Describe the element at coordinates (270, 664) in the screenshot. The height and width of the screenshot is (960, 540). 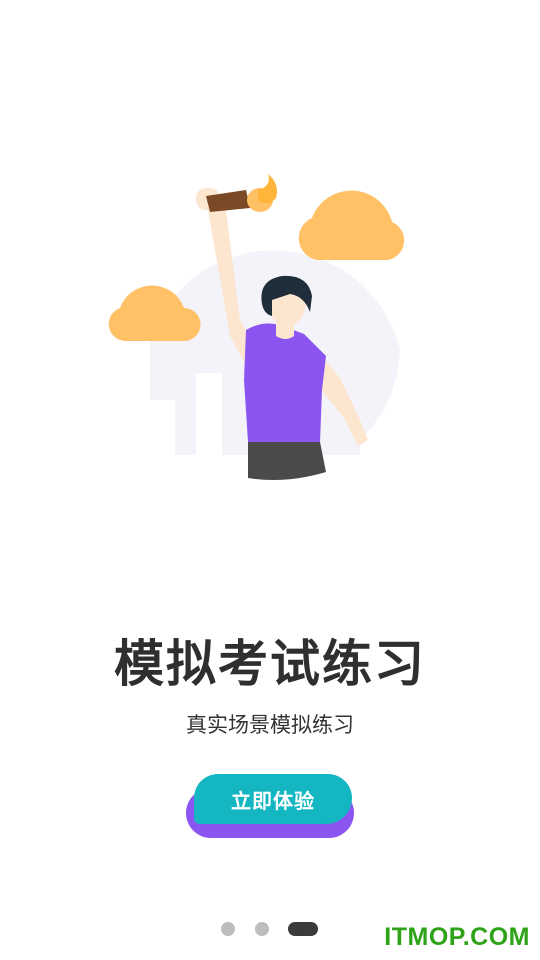
I see `page-title: 模拟考试练习` at that location.